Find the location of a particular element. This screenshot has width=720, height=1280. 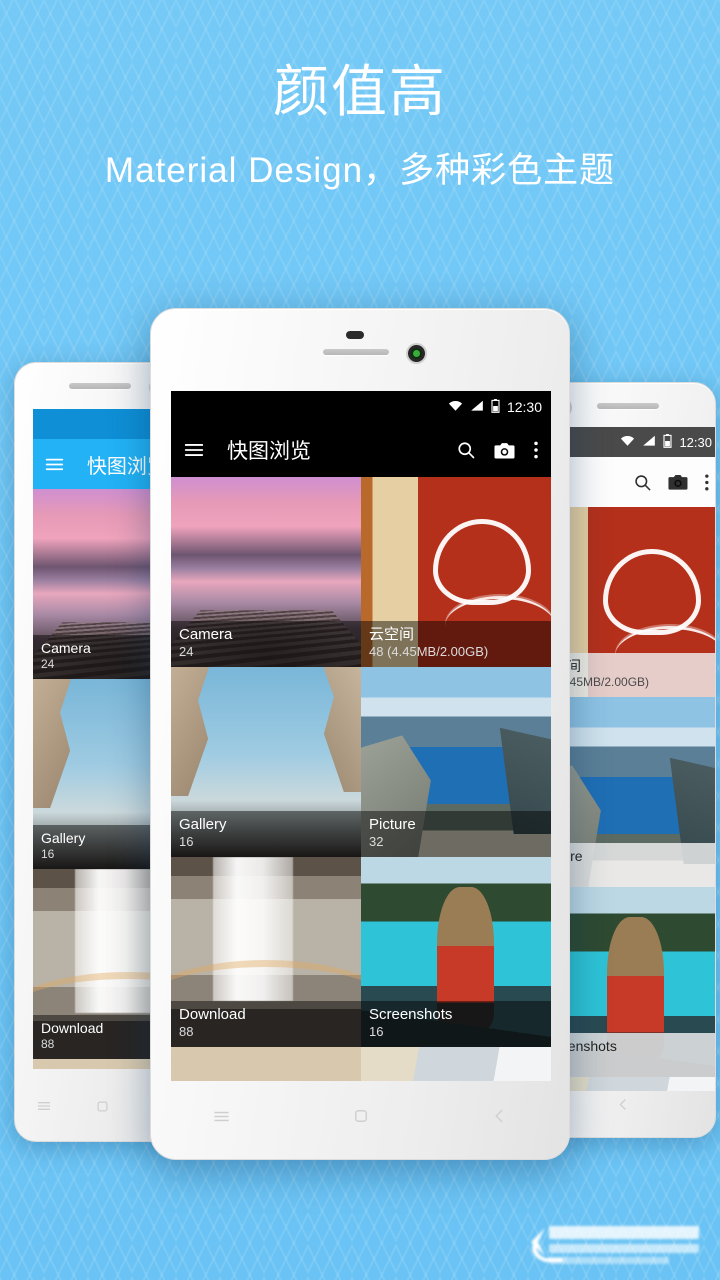

folder-count: 48 (4.45MB/2.00GB) is located at coordinates (429, 651).